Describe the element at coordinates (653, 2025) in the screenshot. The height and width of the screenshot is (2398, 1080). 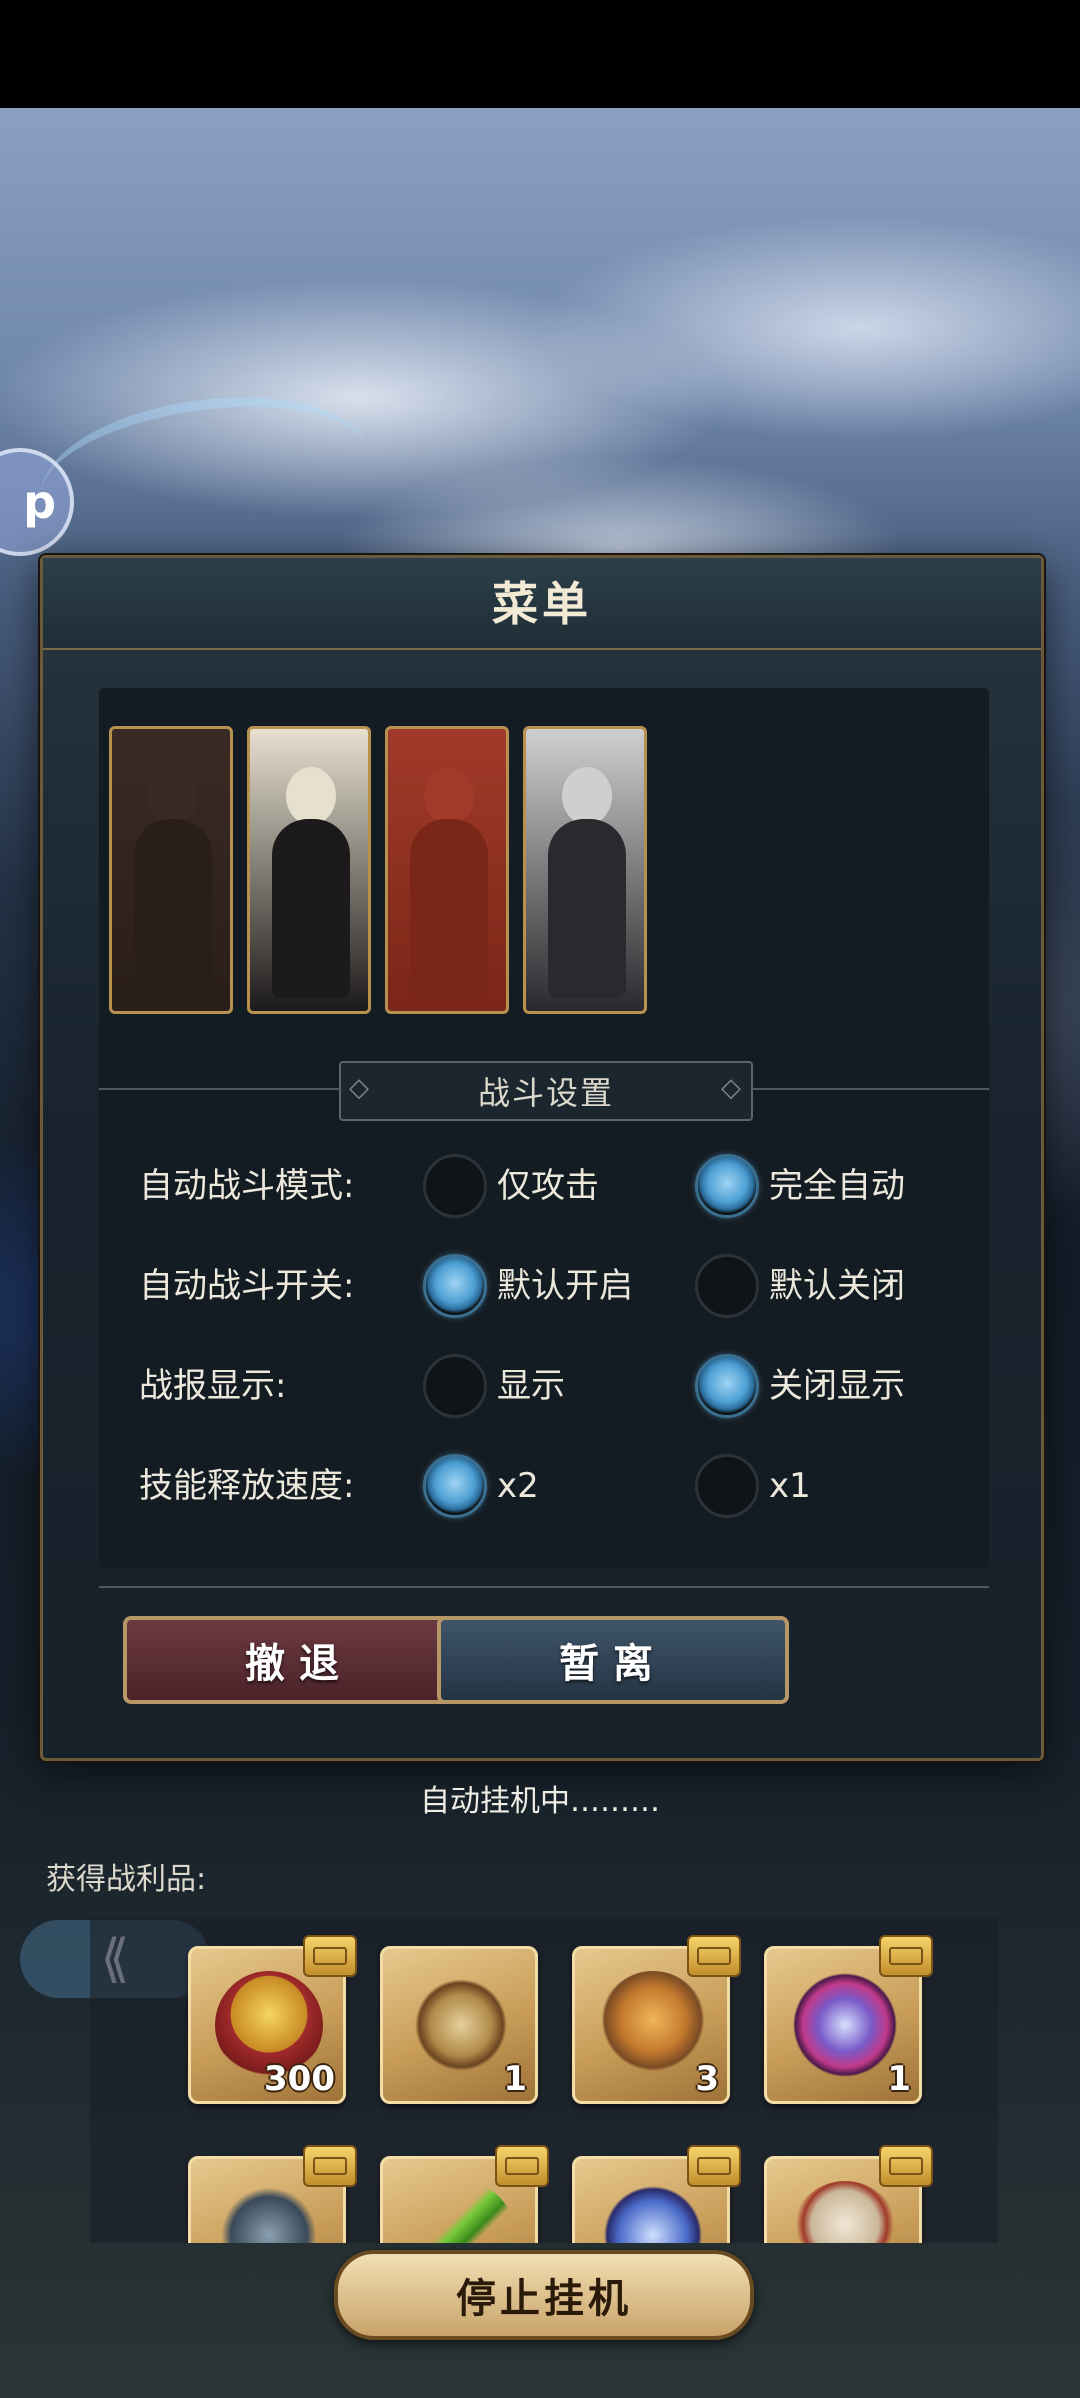
I see `food-basket-icon` at that location.